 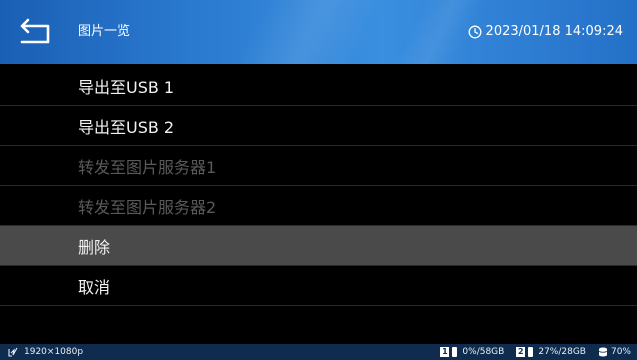 I want to click on back-arrow-icon, so click(x=35, y=31).